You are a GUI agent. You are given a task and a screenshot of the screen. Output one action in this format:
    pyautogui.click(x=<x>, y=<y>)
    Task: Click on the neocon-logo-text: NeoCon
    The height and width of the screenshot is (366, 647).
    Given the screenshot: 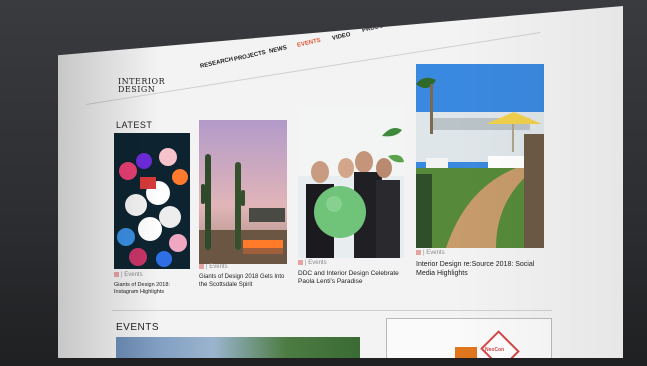 What is the action you would take?
    pyautogui.click(x=495, y=350)
    